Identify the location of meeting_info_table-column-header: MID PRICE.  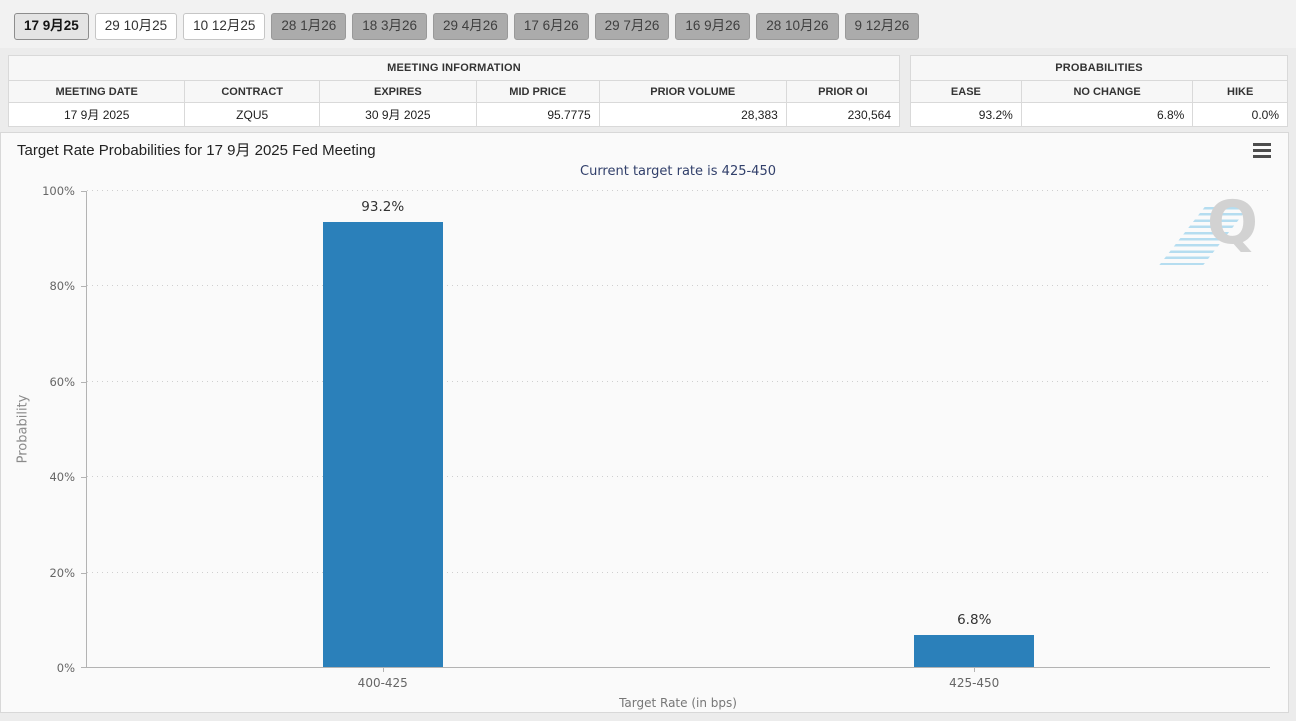
(537, 91).